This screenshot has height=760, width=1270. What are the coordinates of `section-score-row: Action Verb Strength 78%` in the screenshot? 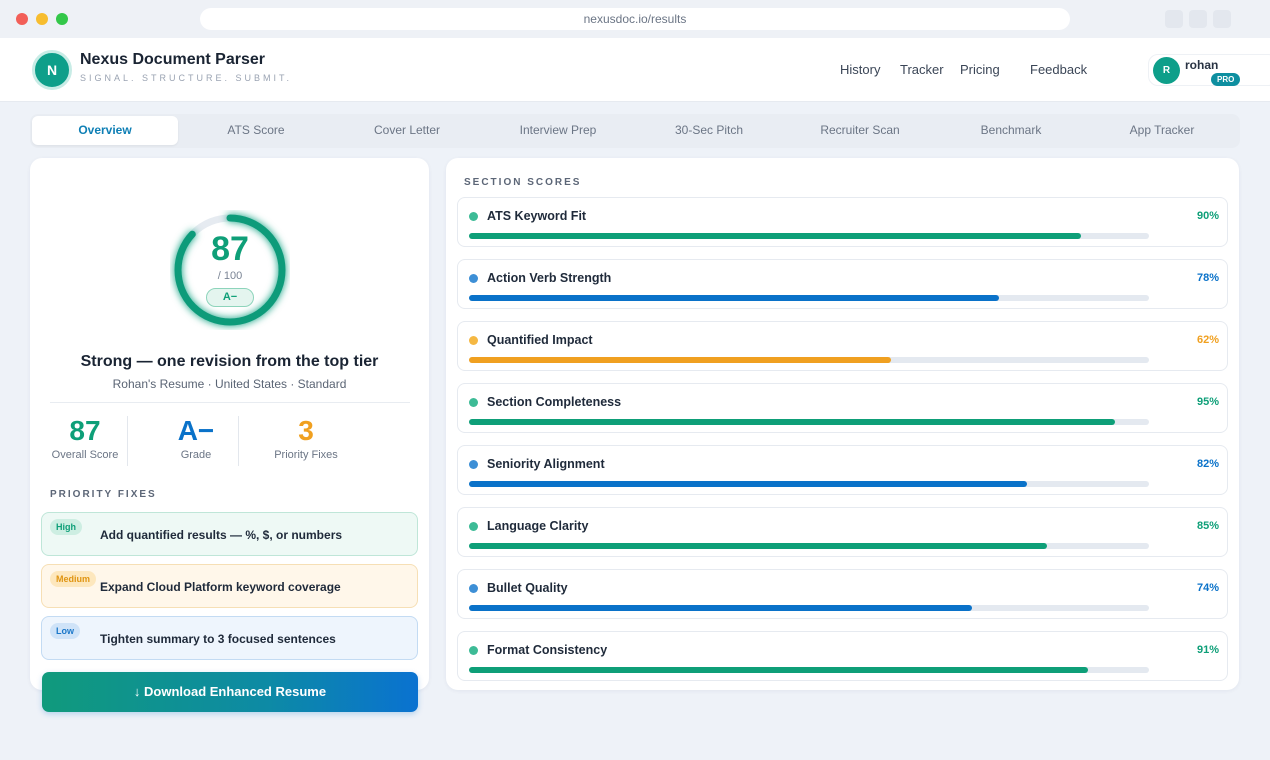 It's located at (842, 284).